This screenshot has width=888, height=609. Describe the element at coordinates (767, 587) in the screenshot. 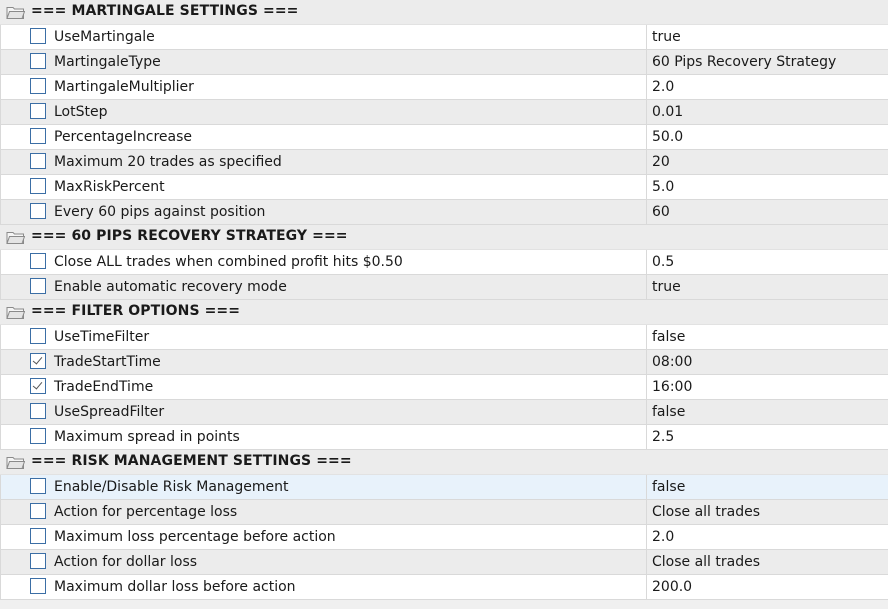

I see `parameter-value-cell: 200.0` at that location.